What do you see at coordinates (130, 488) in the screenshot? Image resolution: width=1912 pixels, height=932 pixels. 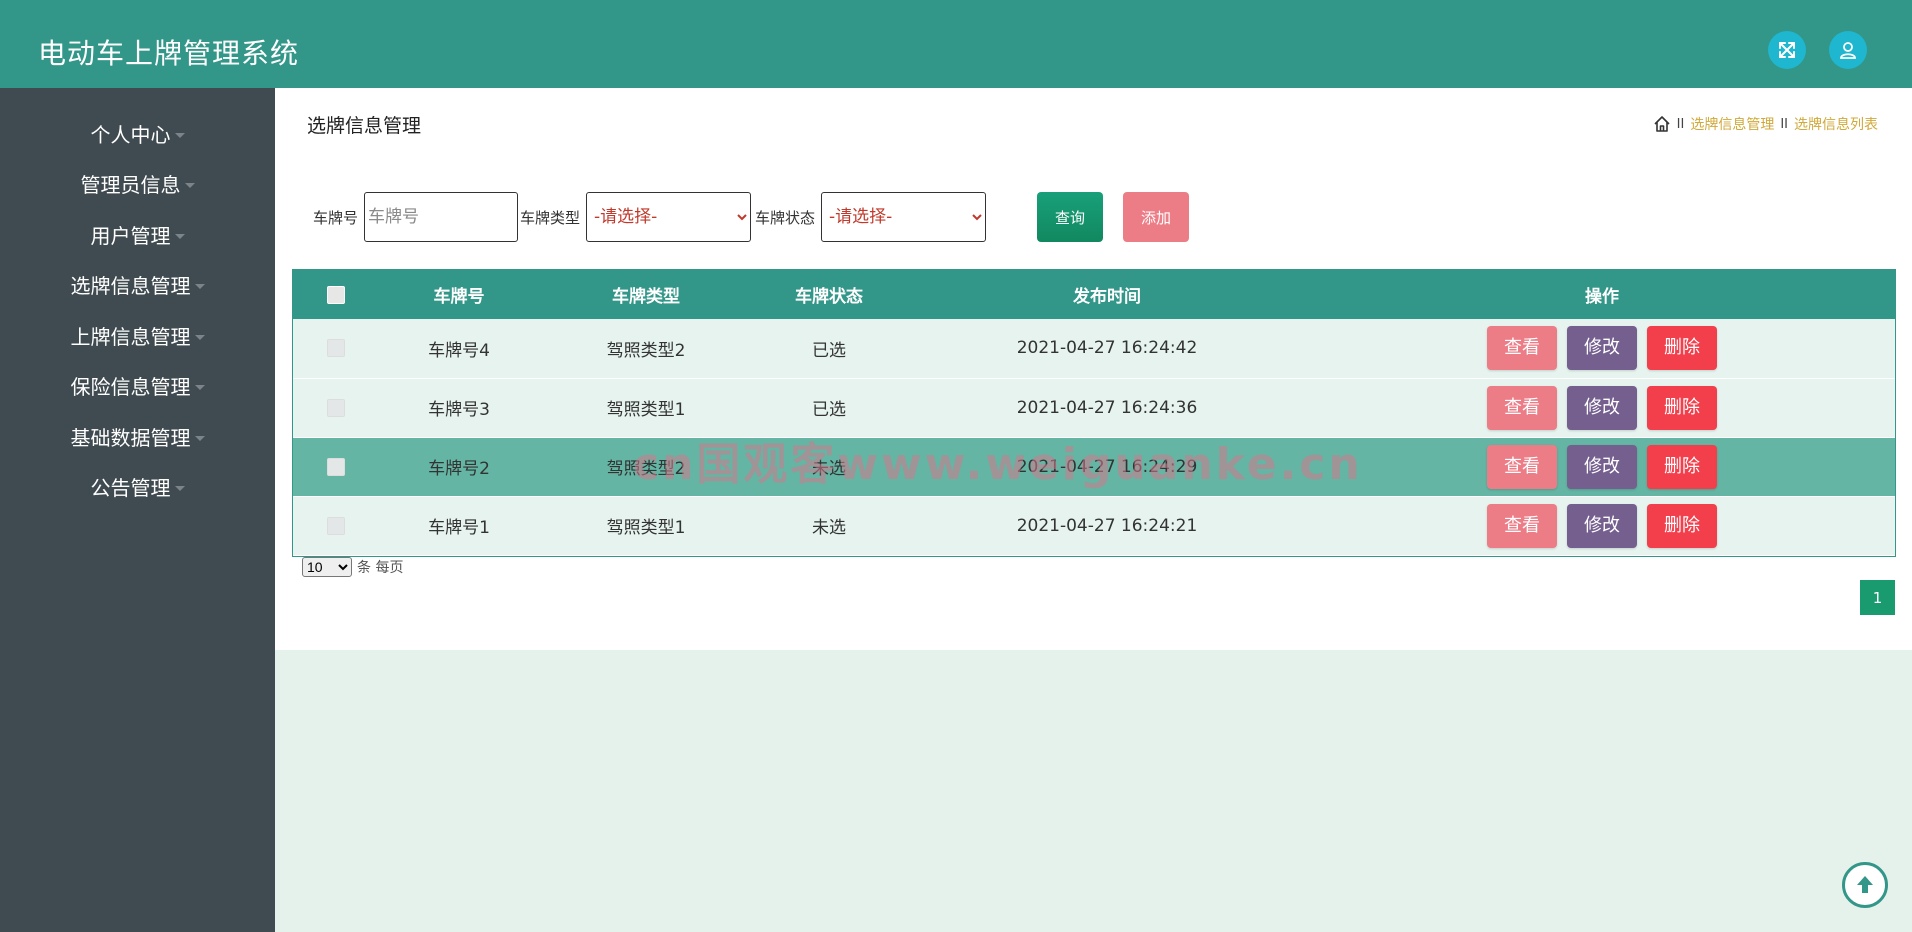 I see `sidebar-item-label: 公告管理` at bounding box center [130, 488].